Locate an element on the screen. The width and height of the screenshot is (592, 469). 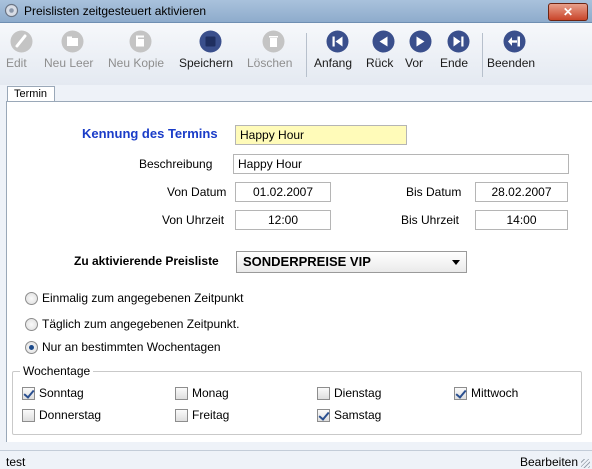
vor-label: Vor is located at coordinates (414, 63).